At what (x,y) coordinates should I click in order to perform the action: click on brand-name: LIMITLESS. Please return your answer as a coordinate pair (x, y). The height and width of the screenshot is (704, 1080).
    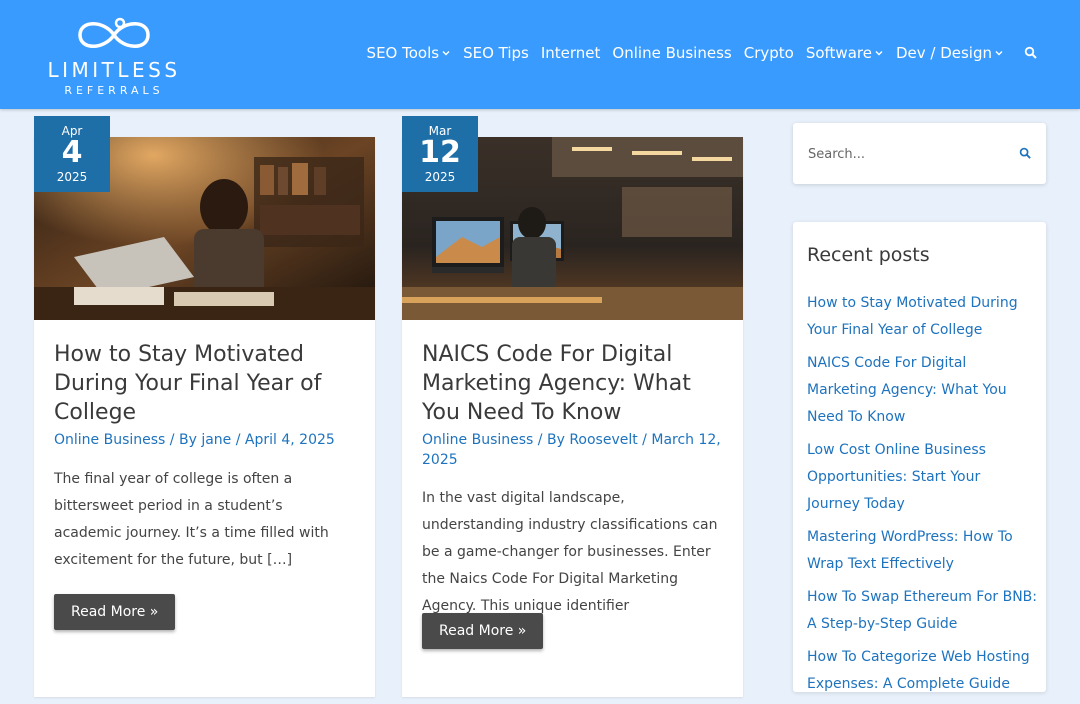
    Looking at the image, I should click on (114, 70).